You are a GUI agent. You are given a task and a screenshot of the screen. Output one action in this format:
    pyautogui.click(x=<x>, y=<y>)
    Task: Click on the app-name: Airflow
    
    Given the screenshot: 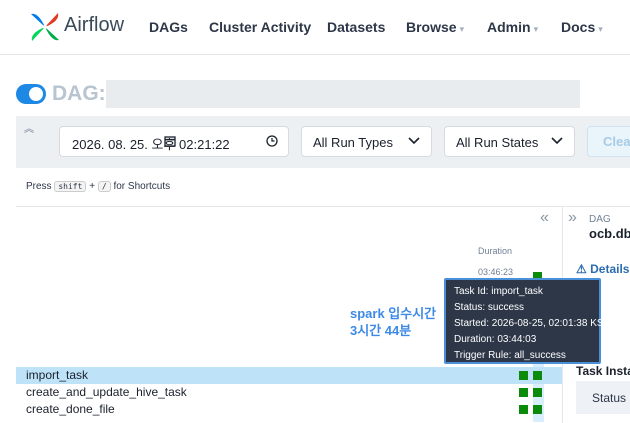 What is the action you would take?
    pyautogui.click(x=94, y=25)
    